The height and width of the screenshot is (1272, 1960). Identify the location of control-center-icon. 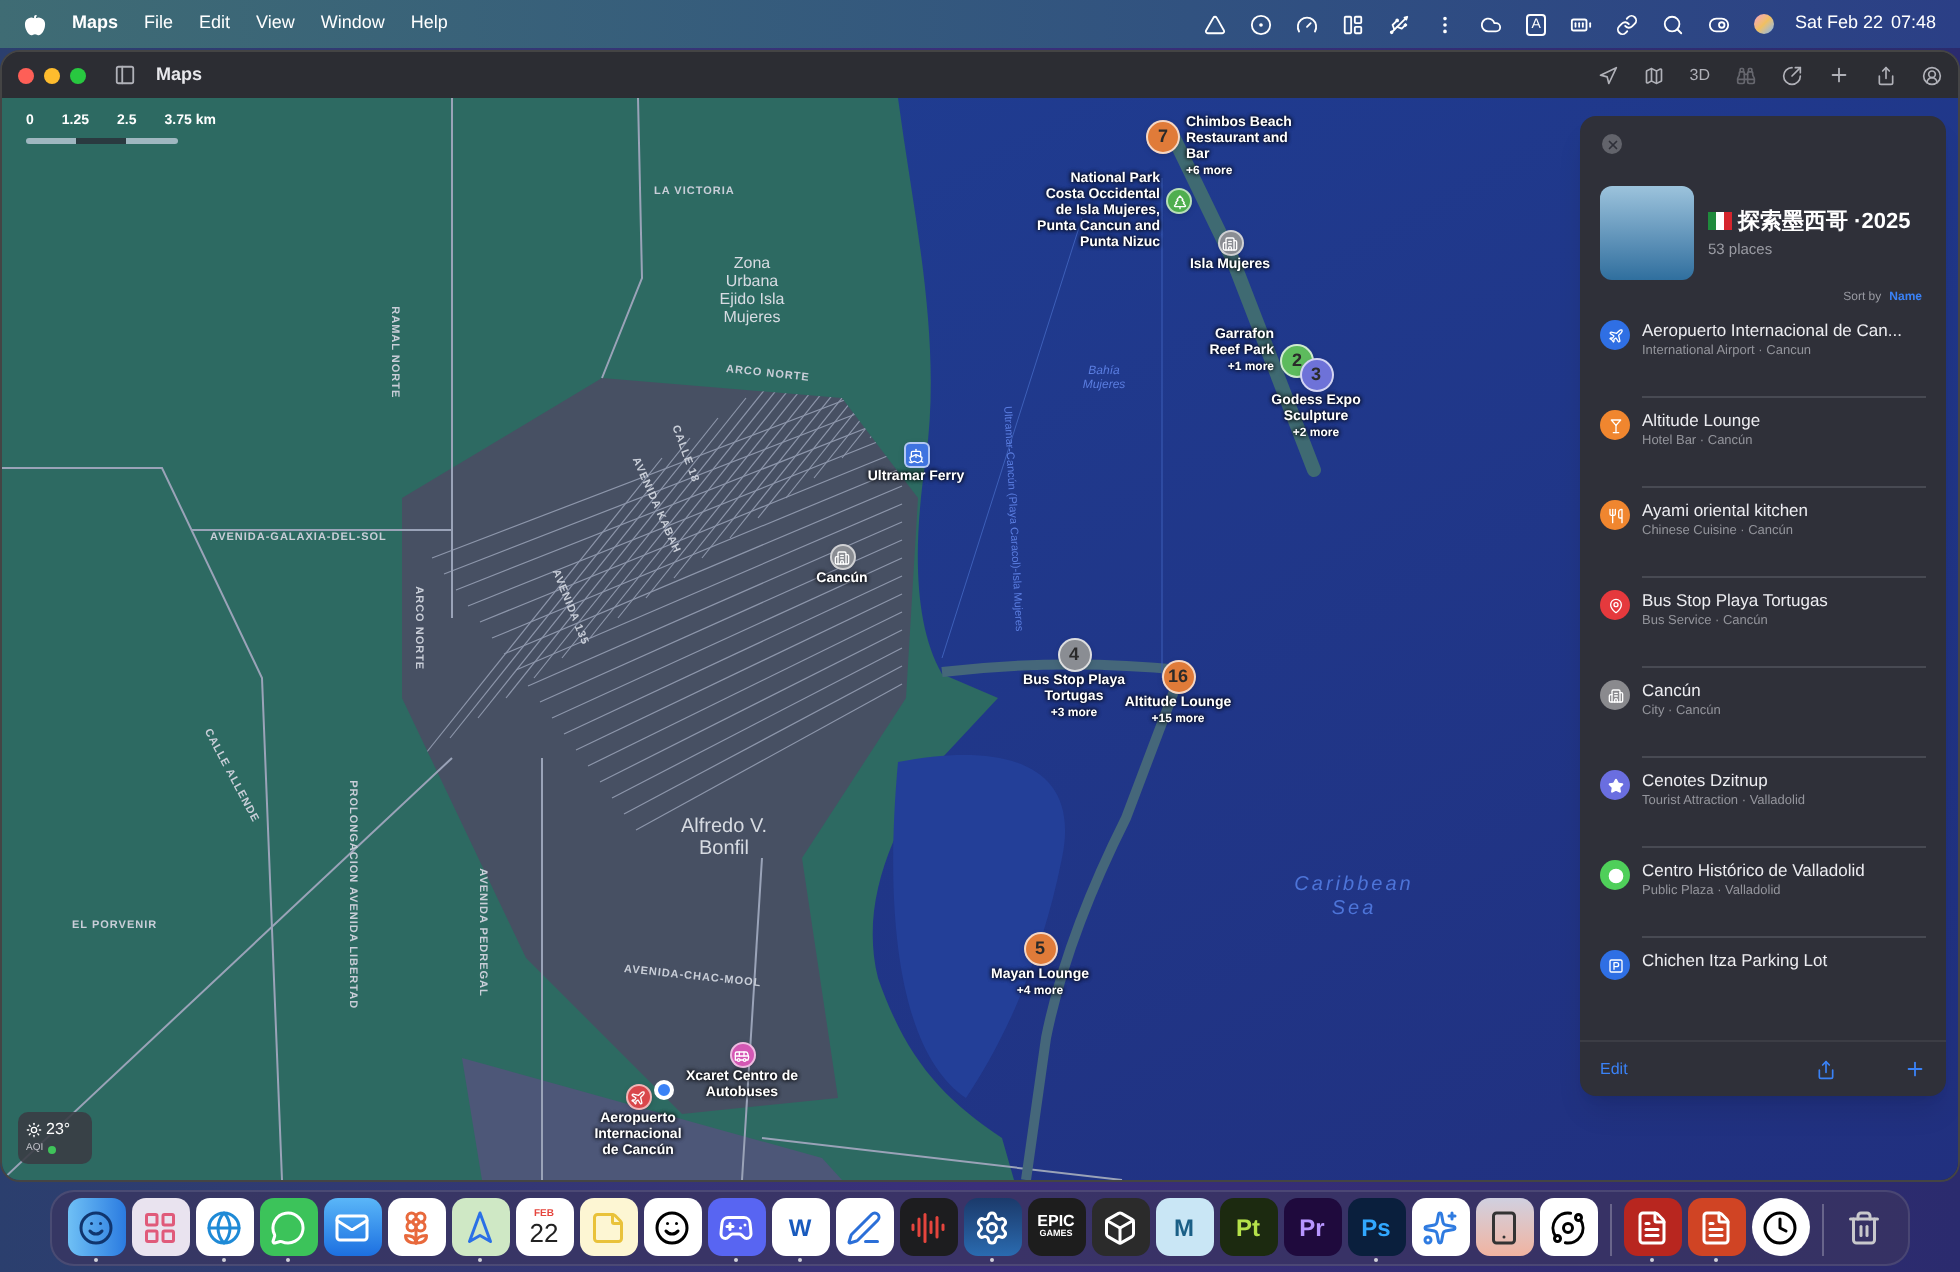
(1719, 24).